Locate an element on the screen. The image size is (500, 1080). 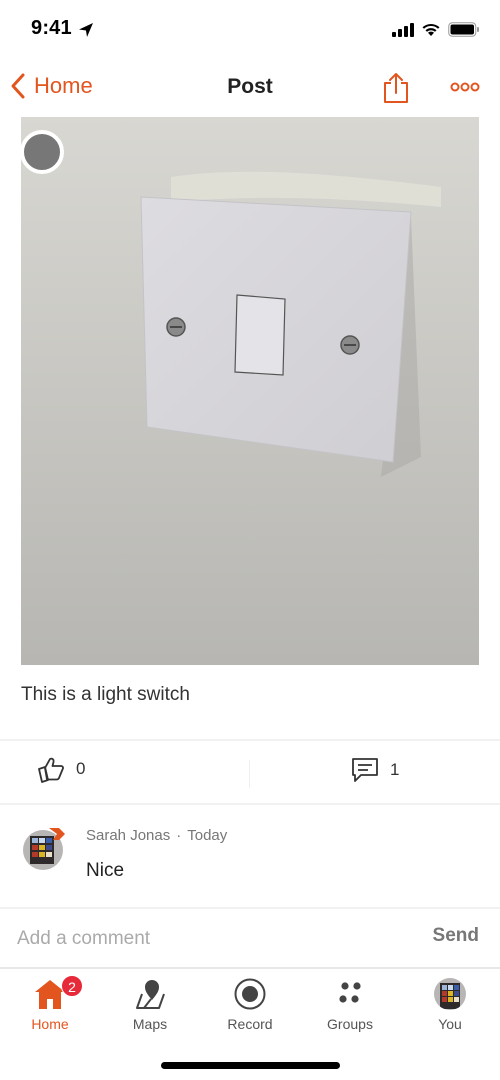
signal-icon is located at coordinates (403, 29).